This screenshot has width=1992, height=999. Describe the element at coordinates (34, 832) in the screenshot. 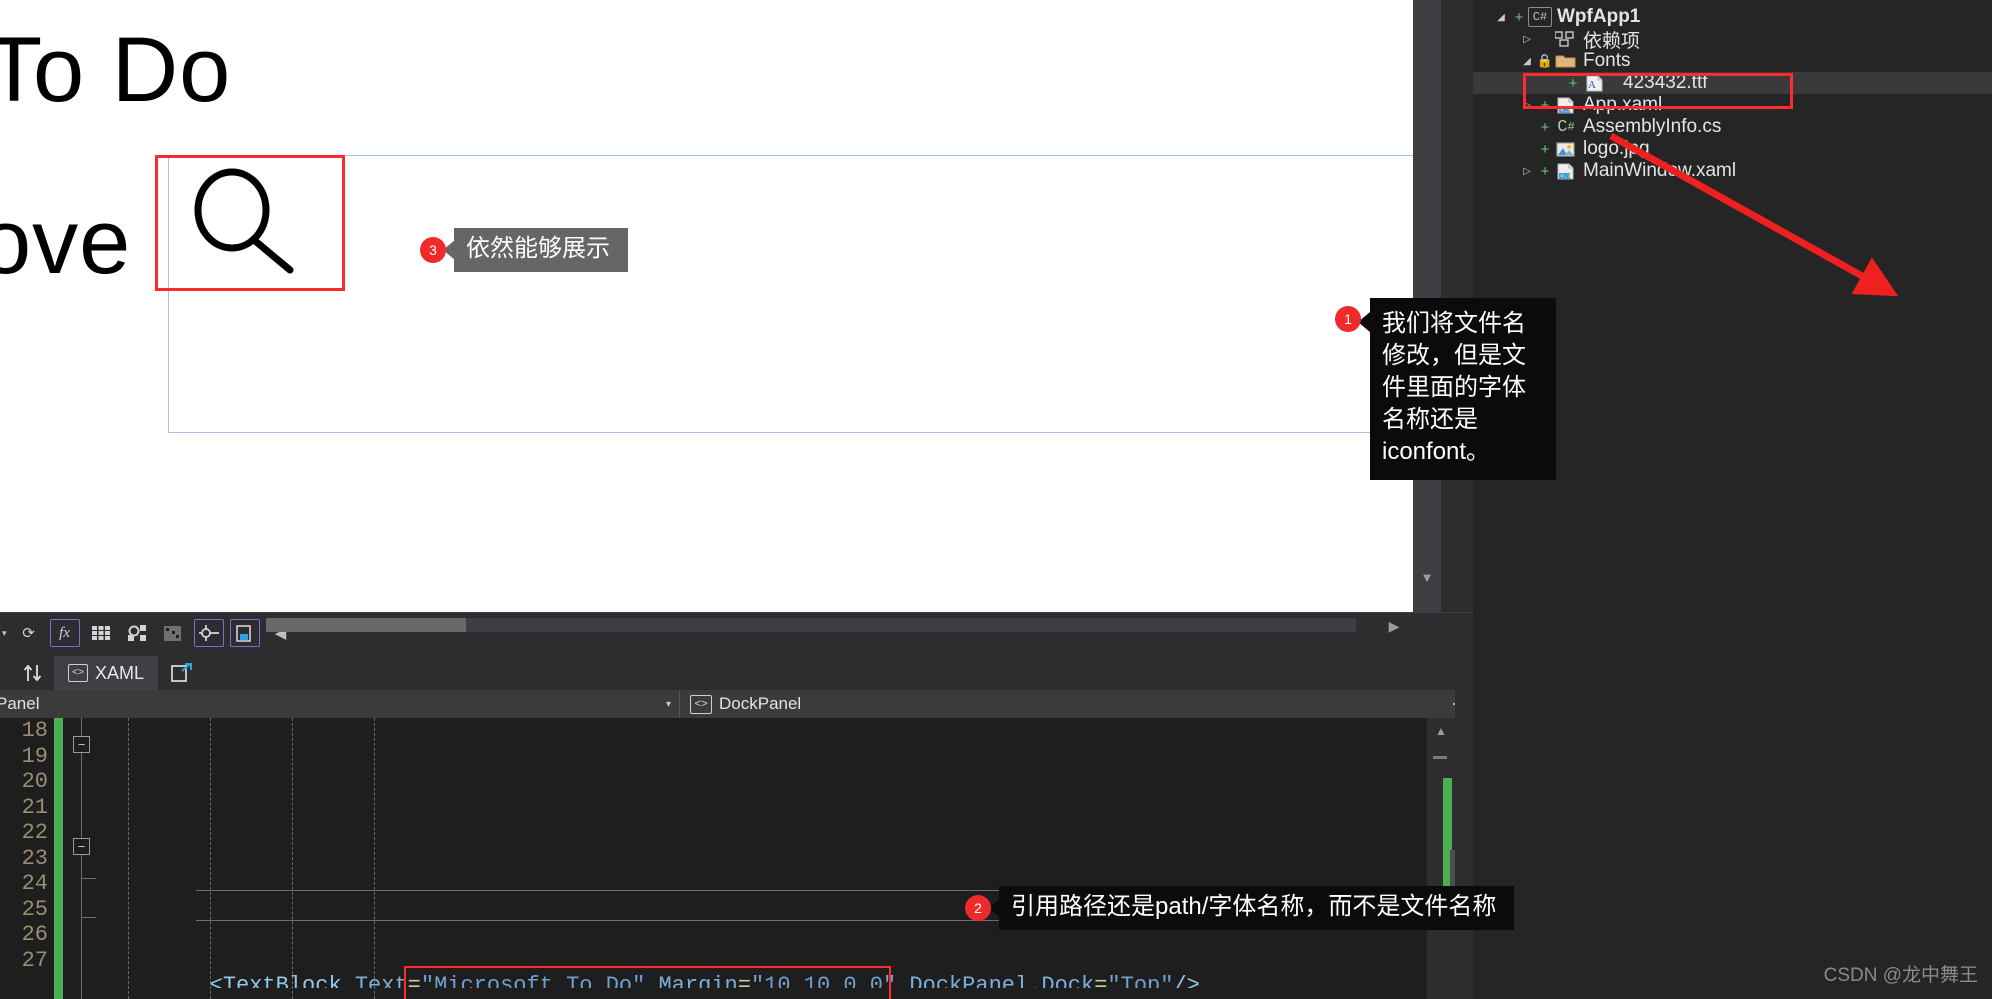

I see `line-number: 22` at that location.